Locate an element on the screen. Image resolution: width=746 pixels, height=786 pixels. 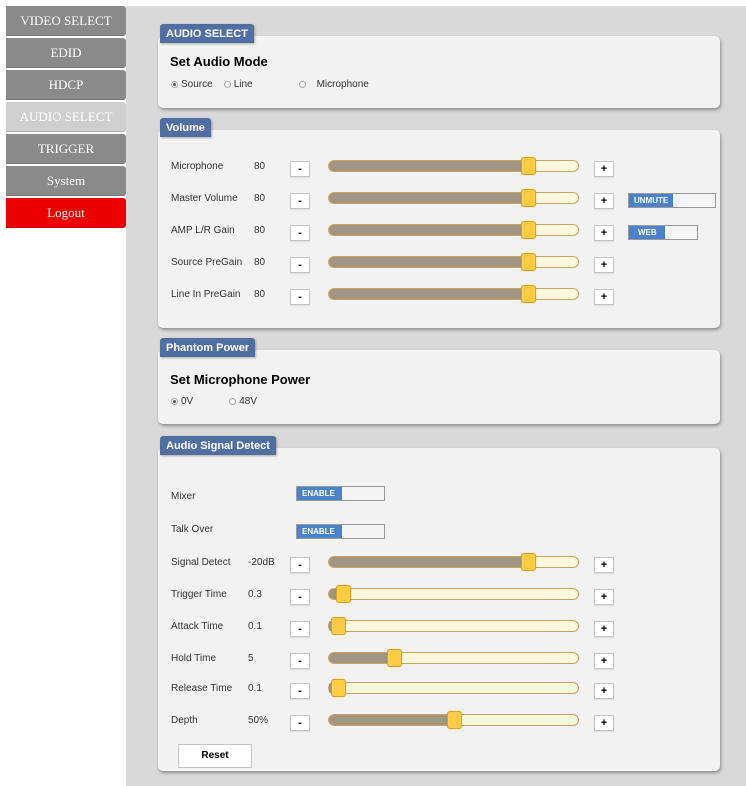
slider-label: Line In PreGain is located at coordinates (206, 294).